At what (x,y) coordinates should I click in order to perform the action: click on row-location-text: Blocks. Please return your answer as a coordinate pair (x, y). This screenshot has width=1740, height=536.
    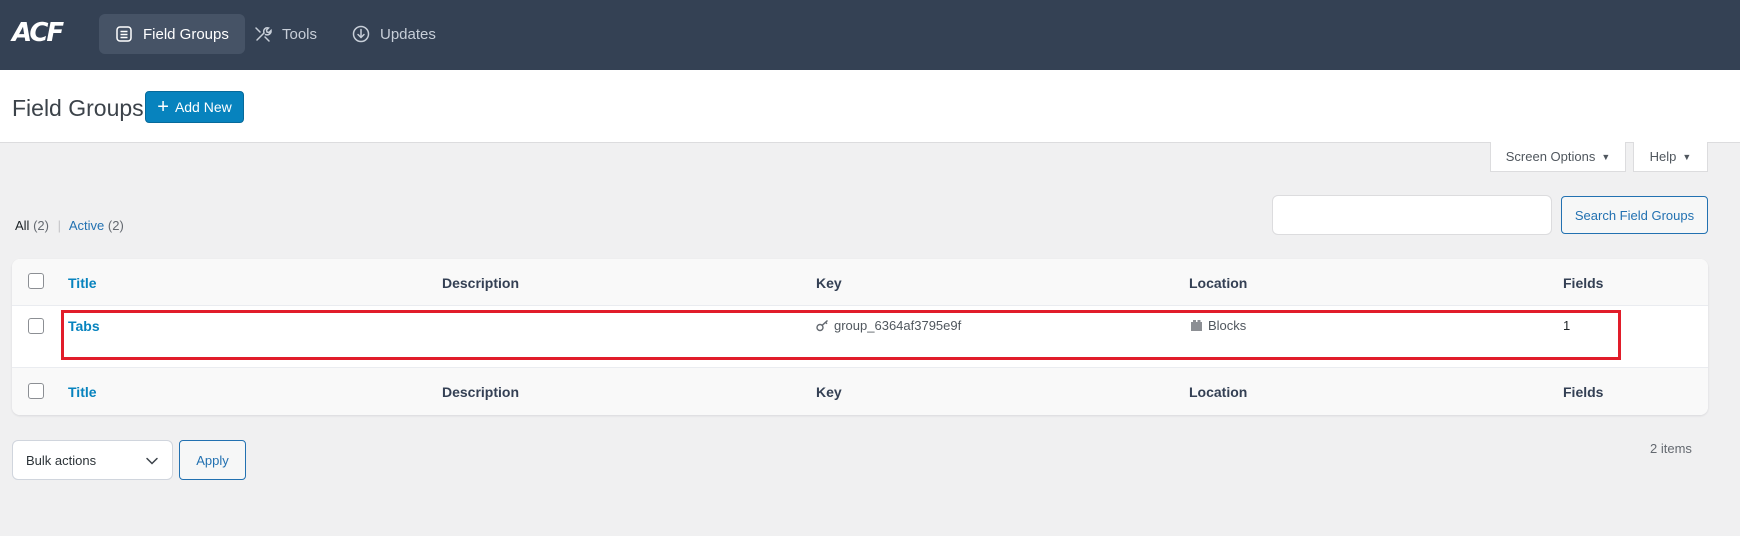
    Looking at the image, I should click on (1227, 325).